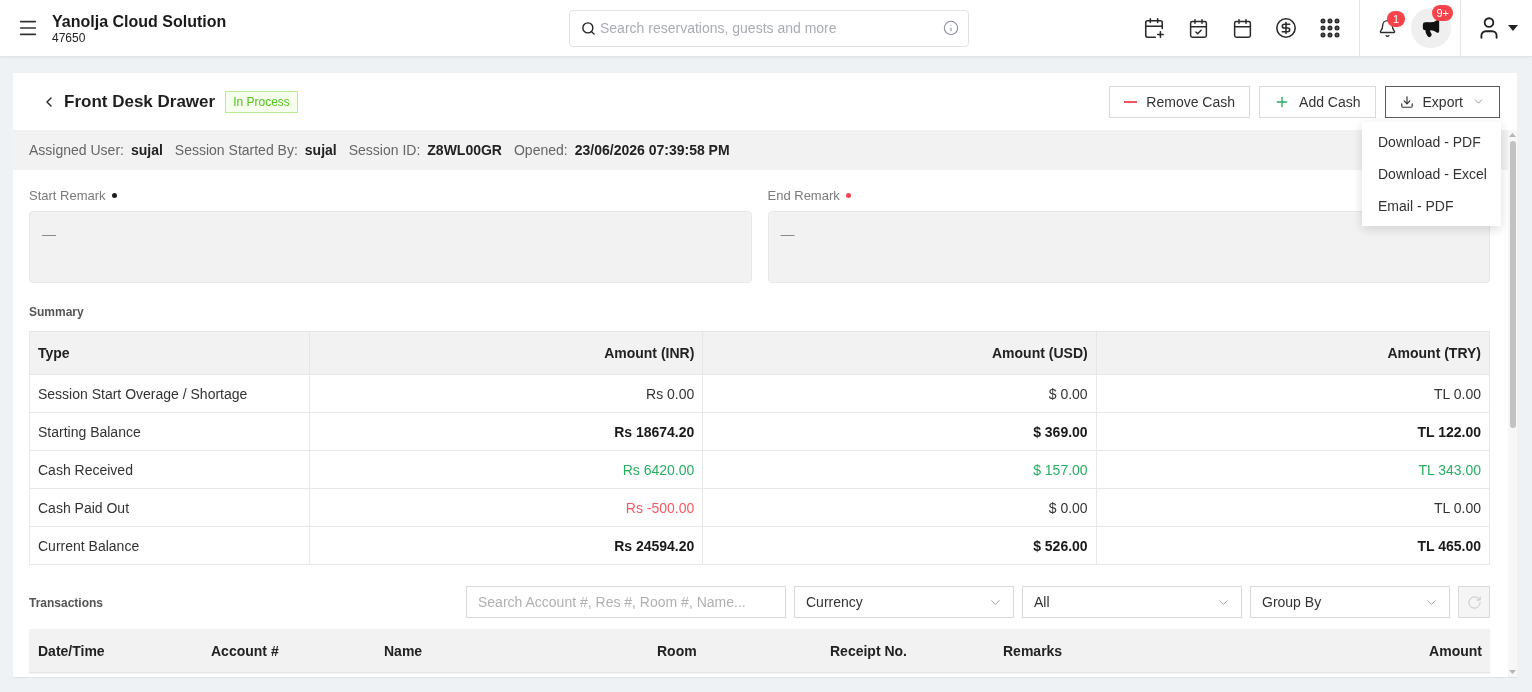 This screenshot has width=1532, height=692. What do you see at coordinates (236, 150) in the screenshot?
I see `info-label: Session Started By:` at bounding box center [236, 150].